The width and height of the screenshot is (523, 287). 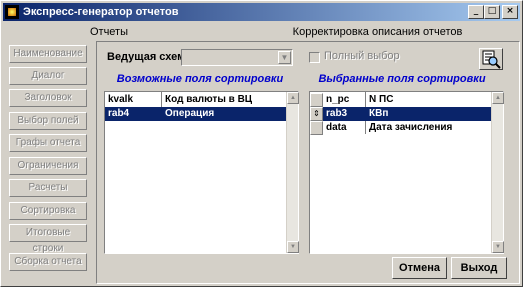 I want to click on title-bar: Экспресс-генератор отчетов _ □ ×, so click(x=261, y=12).